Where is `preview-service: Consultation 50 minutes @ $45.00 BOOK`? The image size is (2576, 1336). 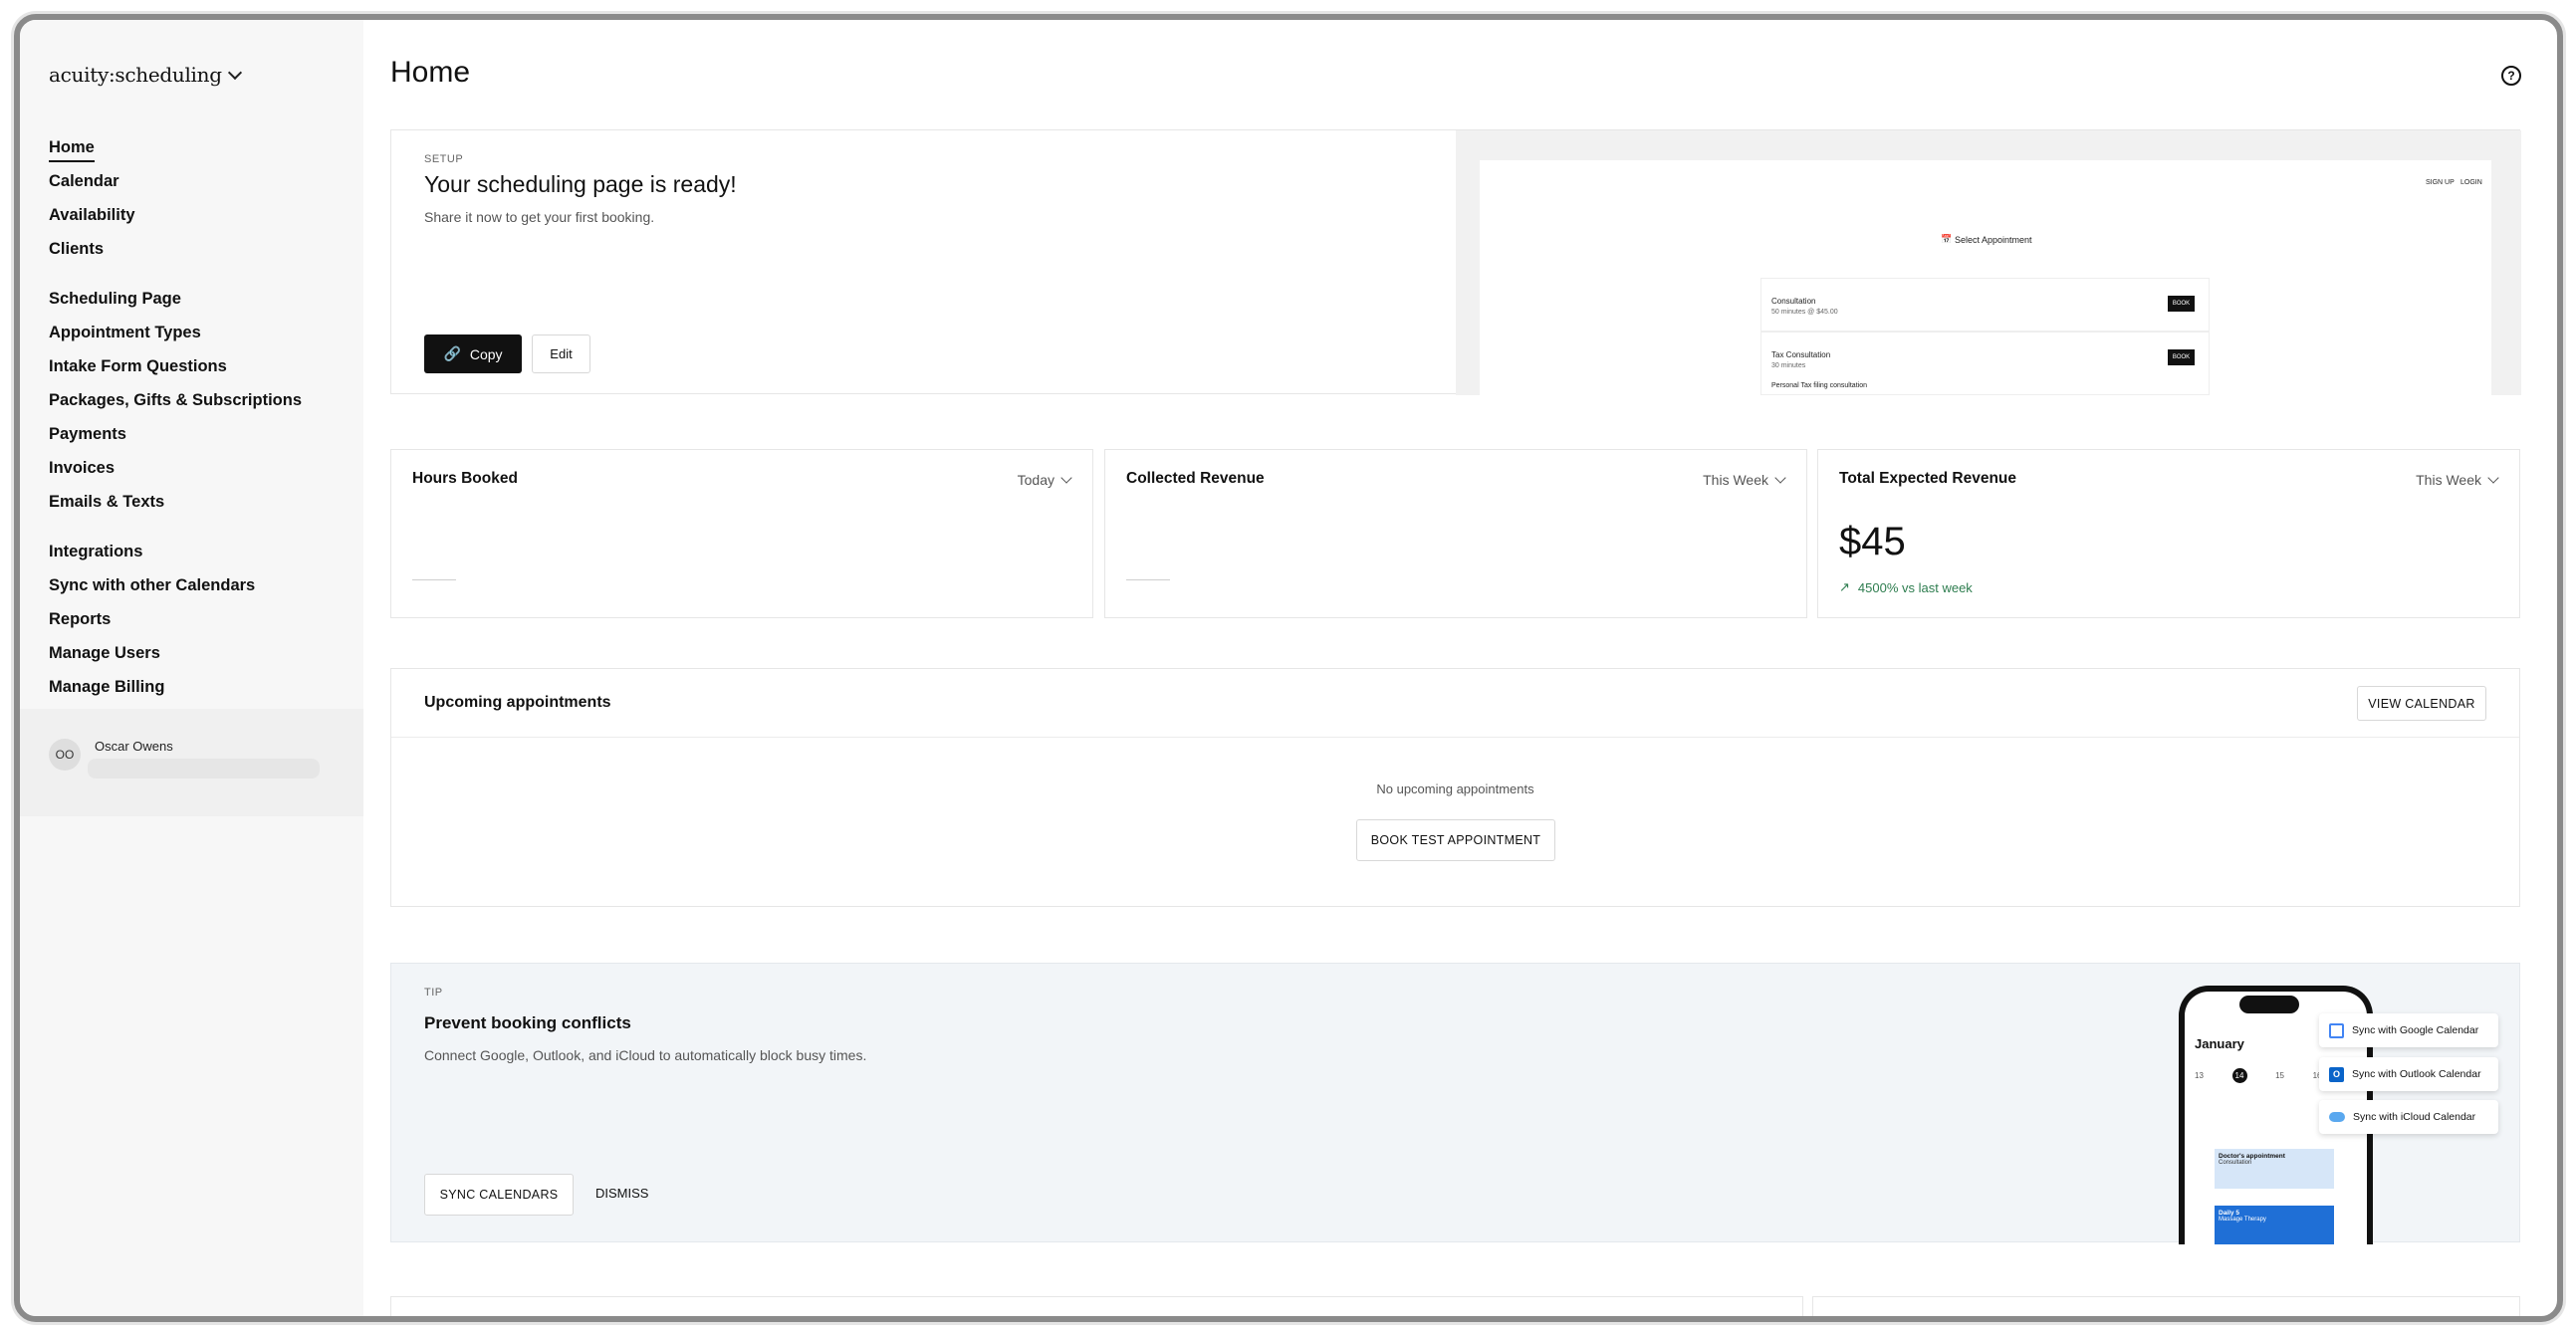
preview-service: Consultation 50 minutes @ $45.00 BOOK is located at coordinates (1985, 305).